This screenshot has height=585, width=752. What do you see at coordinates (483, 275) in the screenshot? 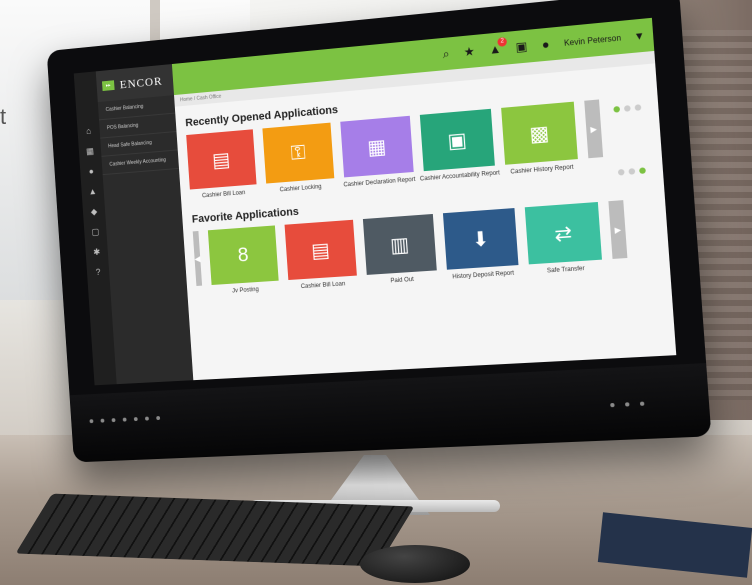
I see `tile-label: History Deposit Report` at bounding box center [483, 275].